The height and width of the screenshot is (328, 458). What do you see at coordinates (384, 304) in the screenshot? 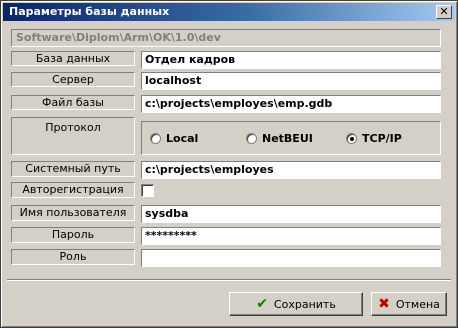
I see `x-icon: ✖` at bounding box center [384, 304].